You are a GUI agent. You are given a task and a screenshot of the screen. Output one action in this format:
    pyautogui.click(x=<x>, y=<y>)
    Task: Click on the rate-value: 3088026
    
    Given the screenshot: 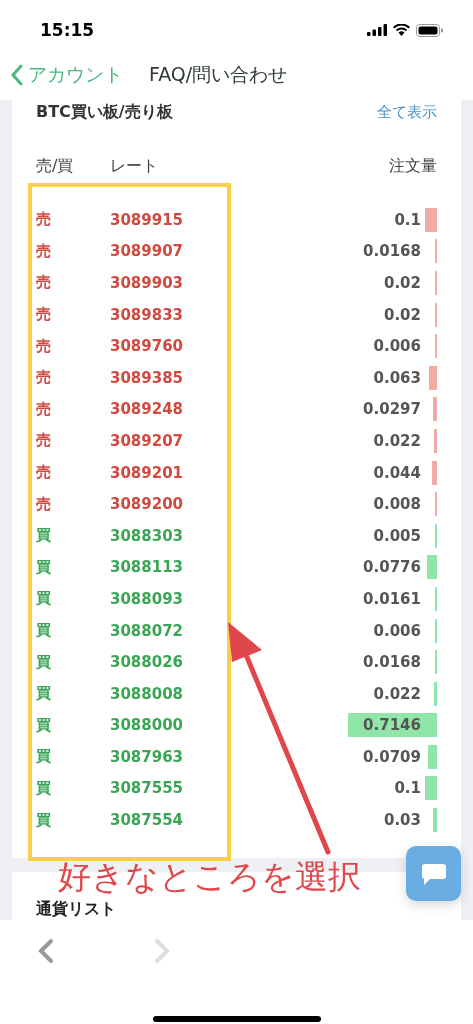 What is the action you would take?
    pyautogui.click(x=147, y=662)
    